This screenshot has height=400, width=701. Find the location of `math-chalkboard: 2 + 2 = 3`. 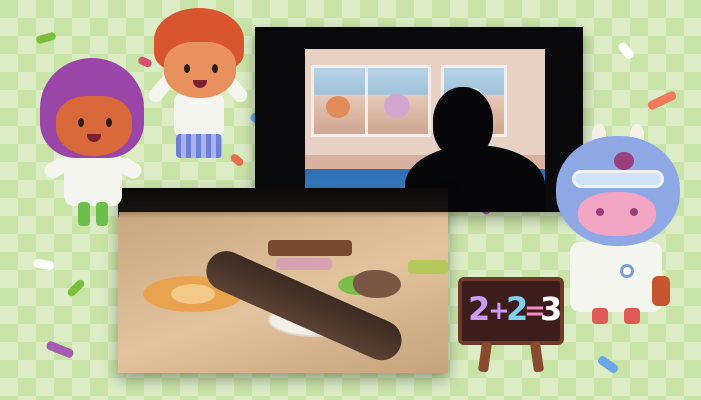

math-chalkboard: 2 + 2 = 3 is located at coordinates (511, 311).